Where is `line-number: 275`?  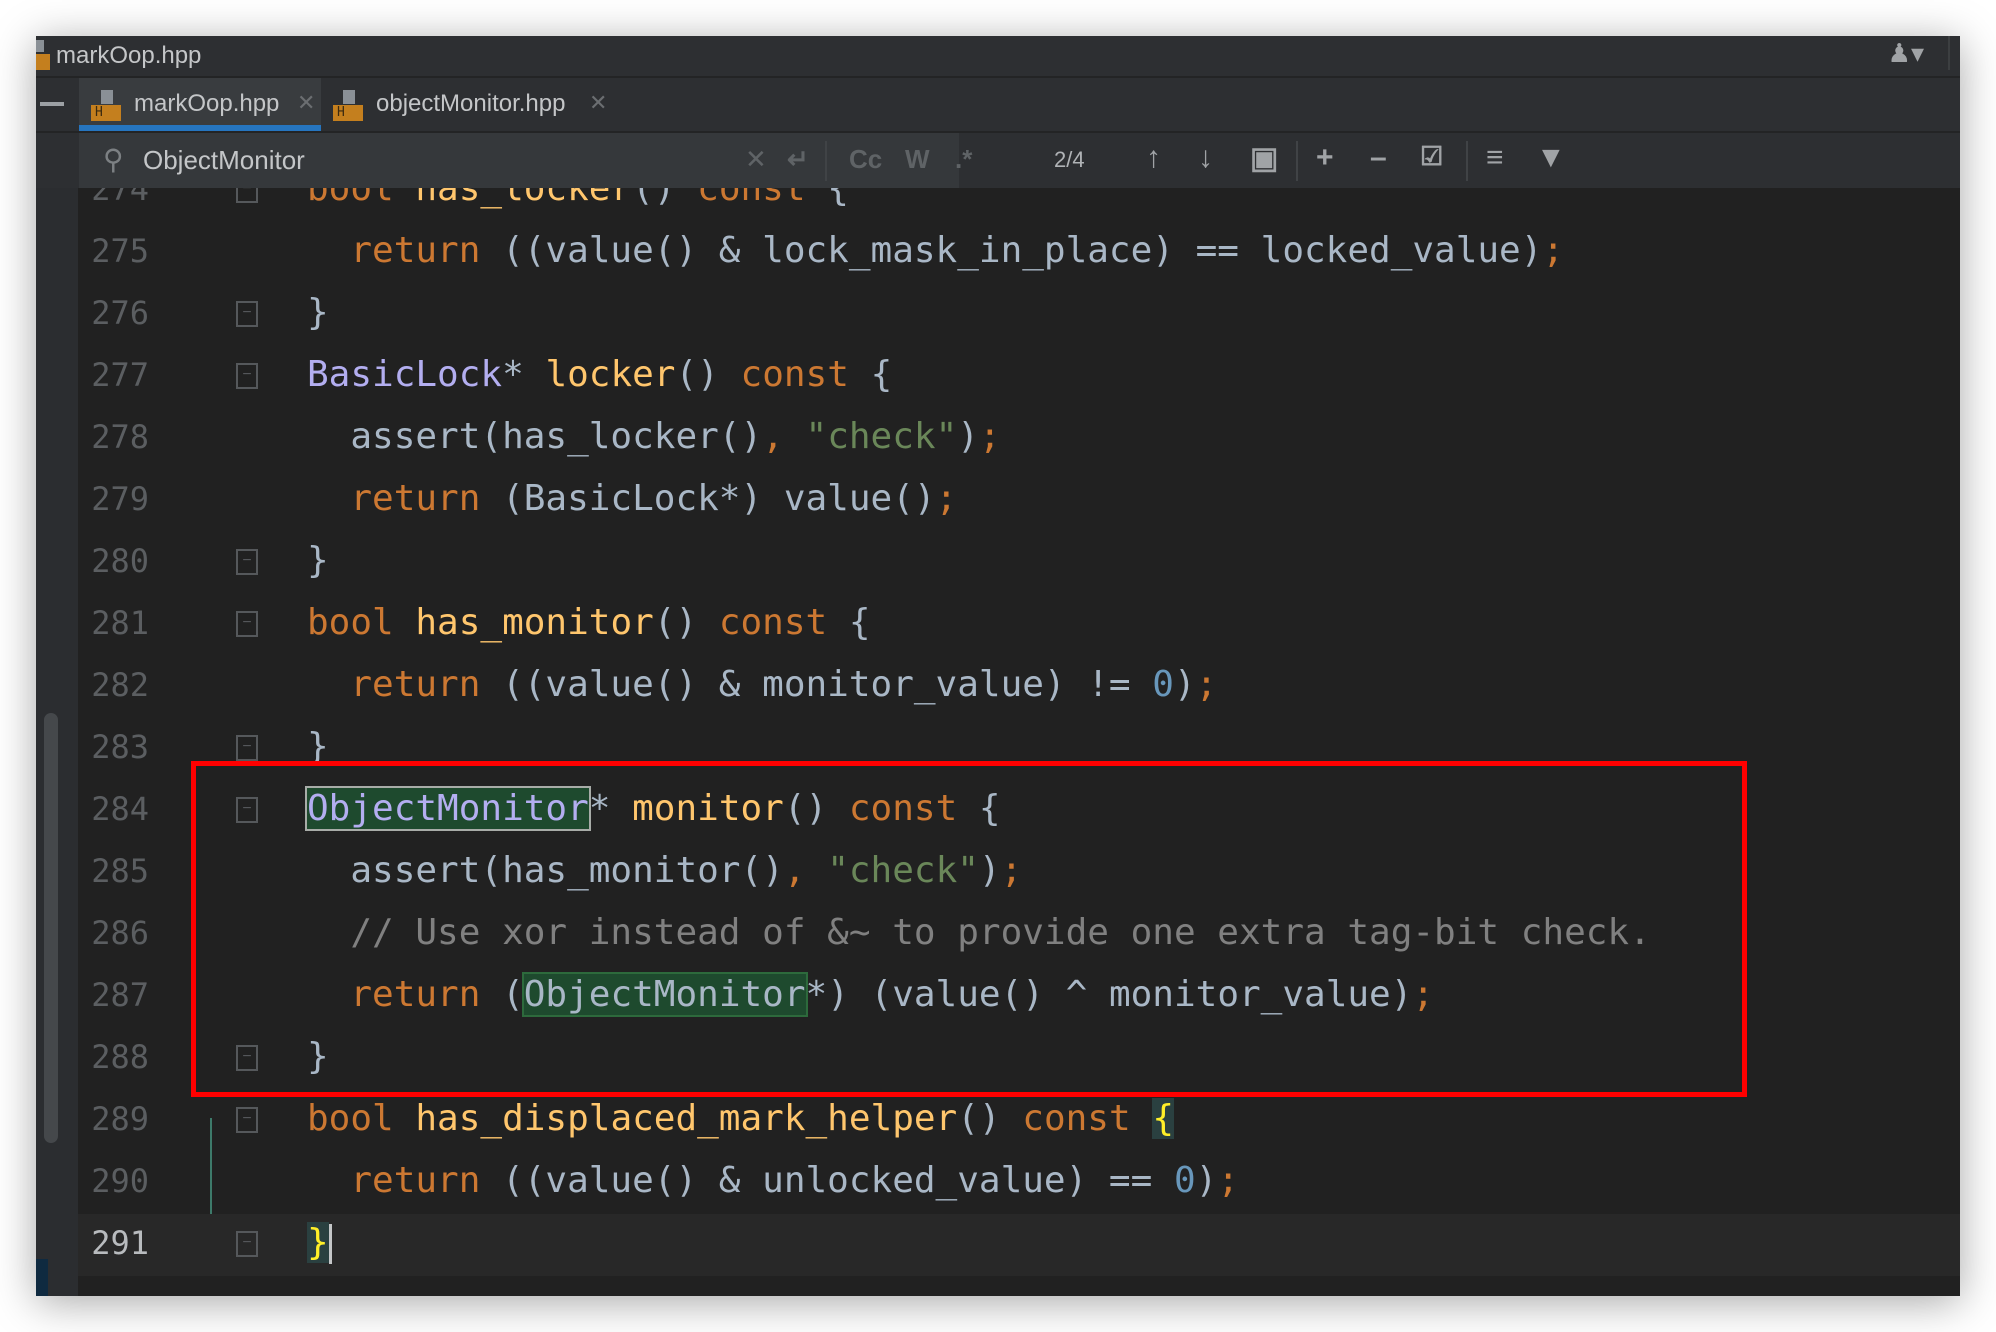 line-number: 275 is located at coordinates (120, 251).